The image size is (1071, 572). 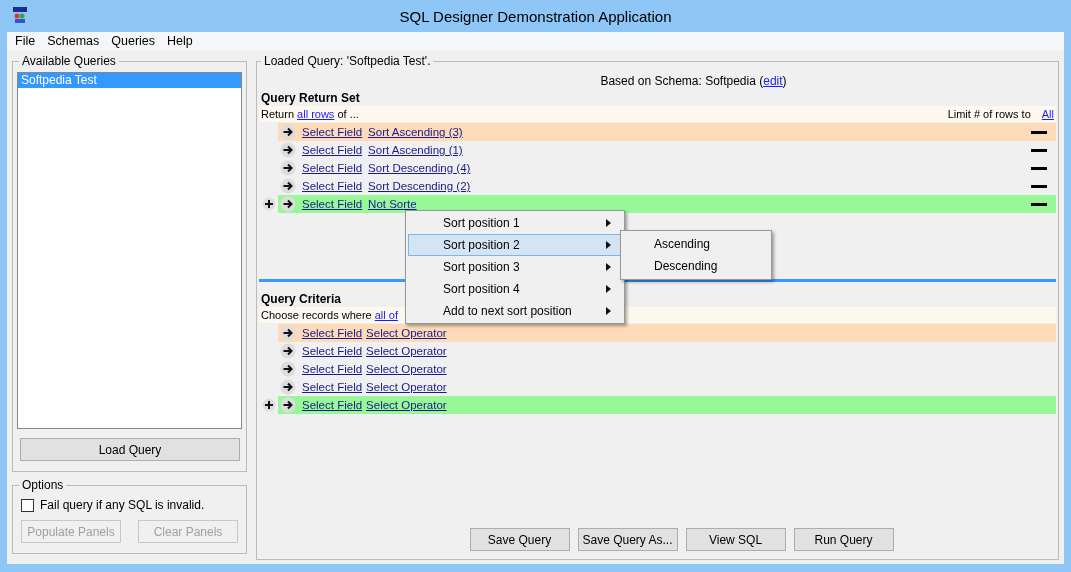 I want to click on app-icon, so click(x=20, y=15).